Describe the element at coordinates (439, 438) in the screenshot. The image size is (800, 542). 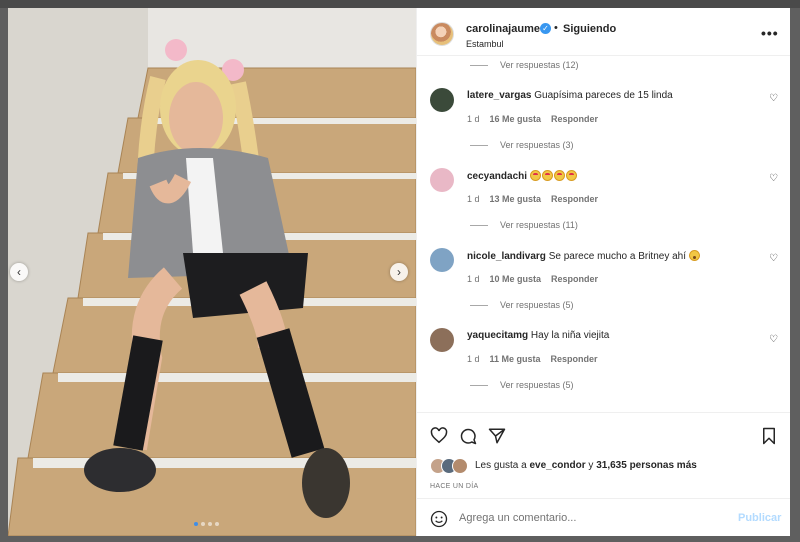
I see `heart-icon` at that location.